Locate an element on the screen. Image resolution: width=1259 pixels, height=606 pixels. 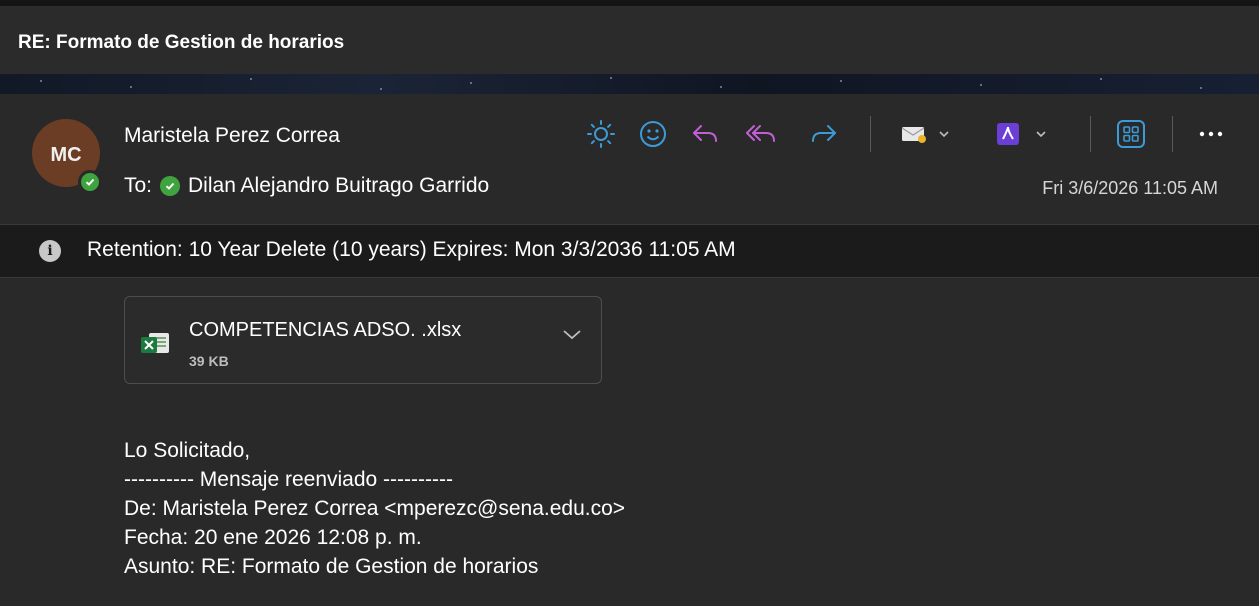
sender-name: Maristela Perez Correa is located at coordinates (232, 136).